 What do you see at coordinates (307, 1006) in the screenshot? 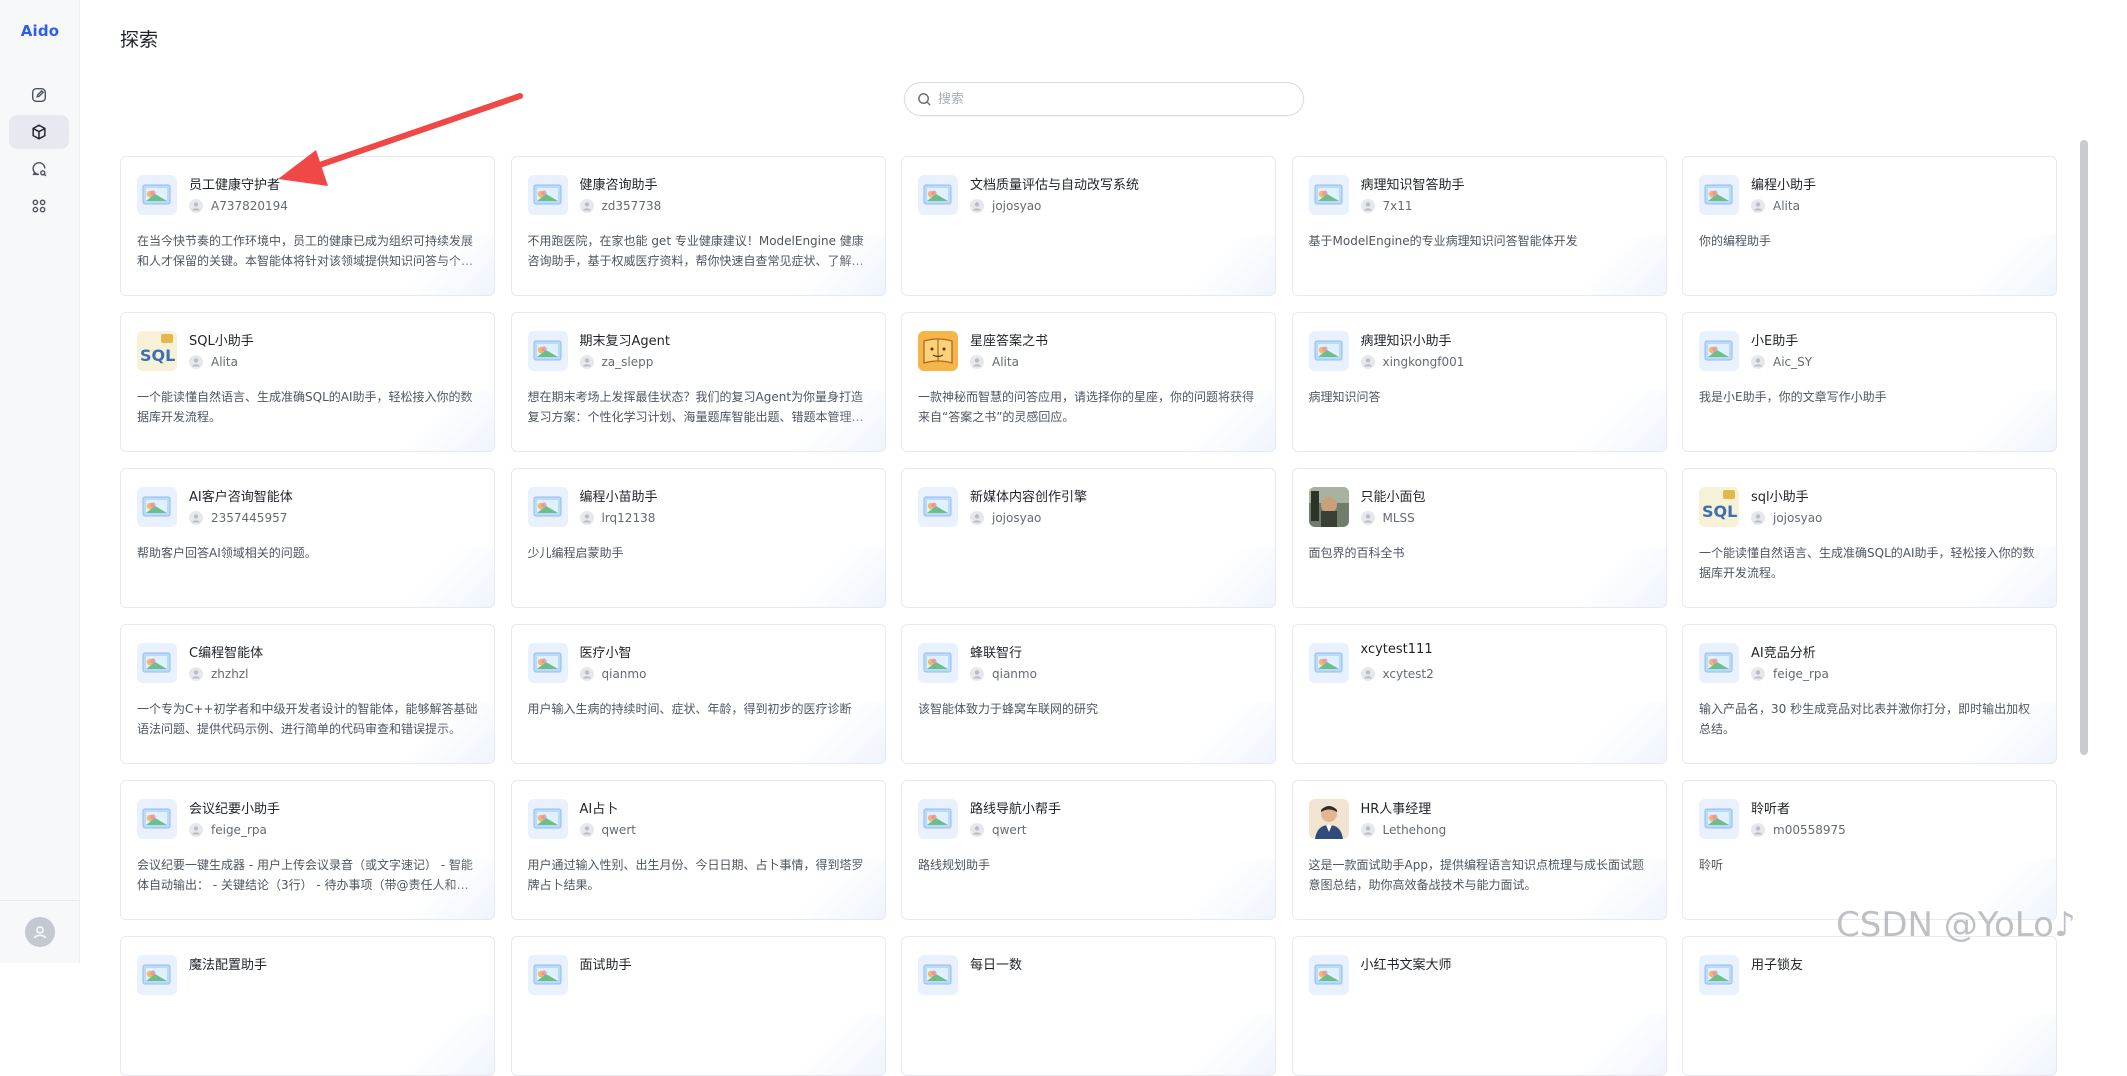
I see `agent-card: 魔法配置助手` at bounding box center [307, 1006].